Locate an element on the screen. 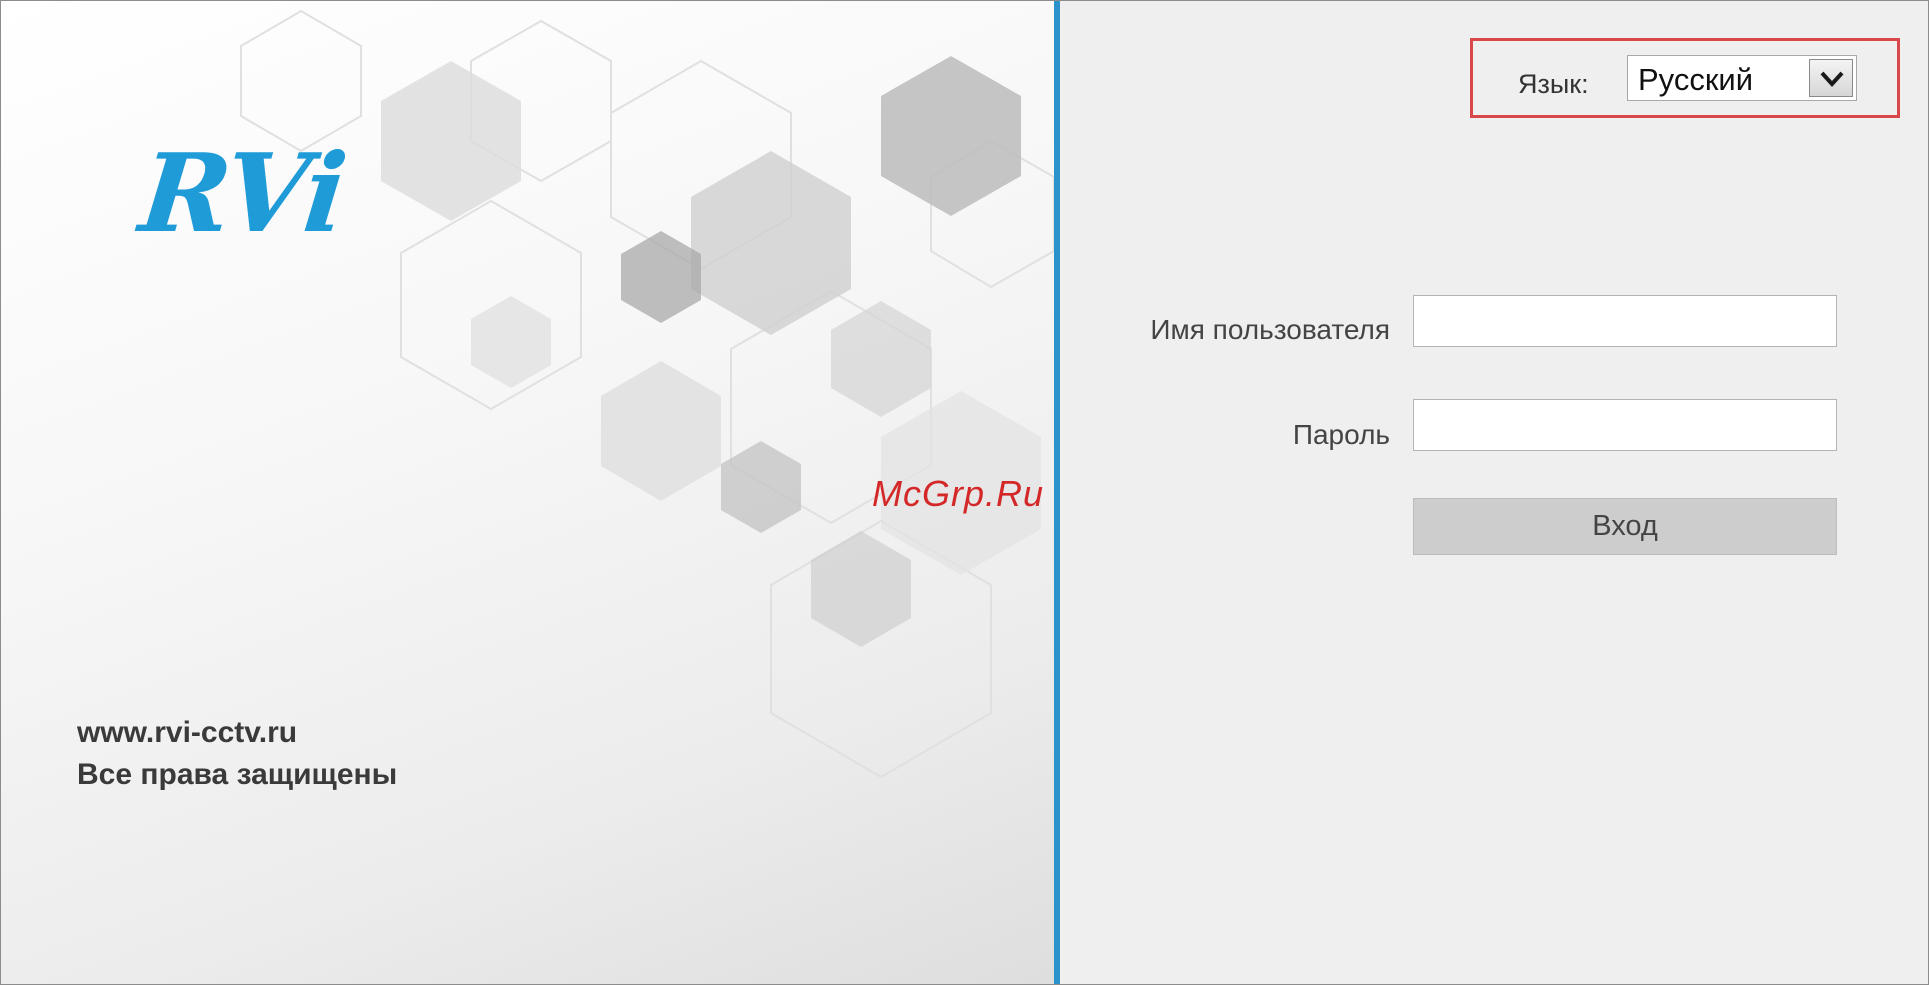 This screenshot has width=1929, height=985. username-input is located at coordinates (1625, 321).